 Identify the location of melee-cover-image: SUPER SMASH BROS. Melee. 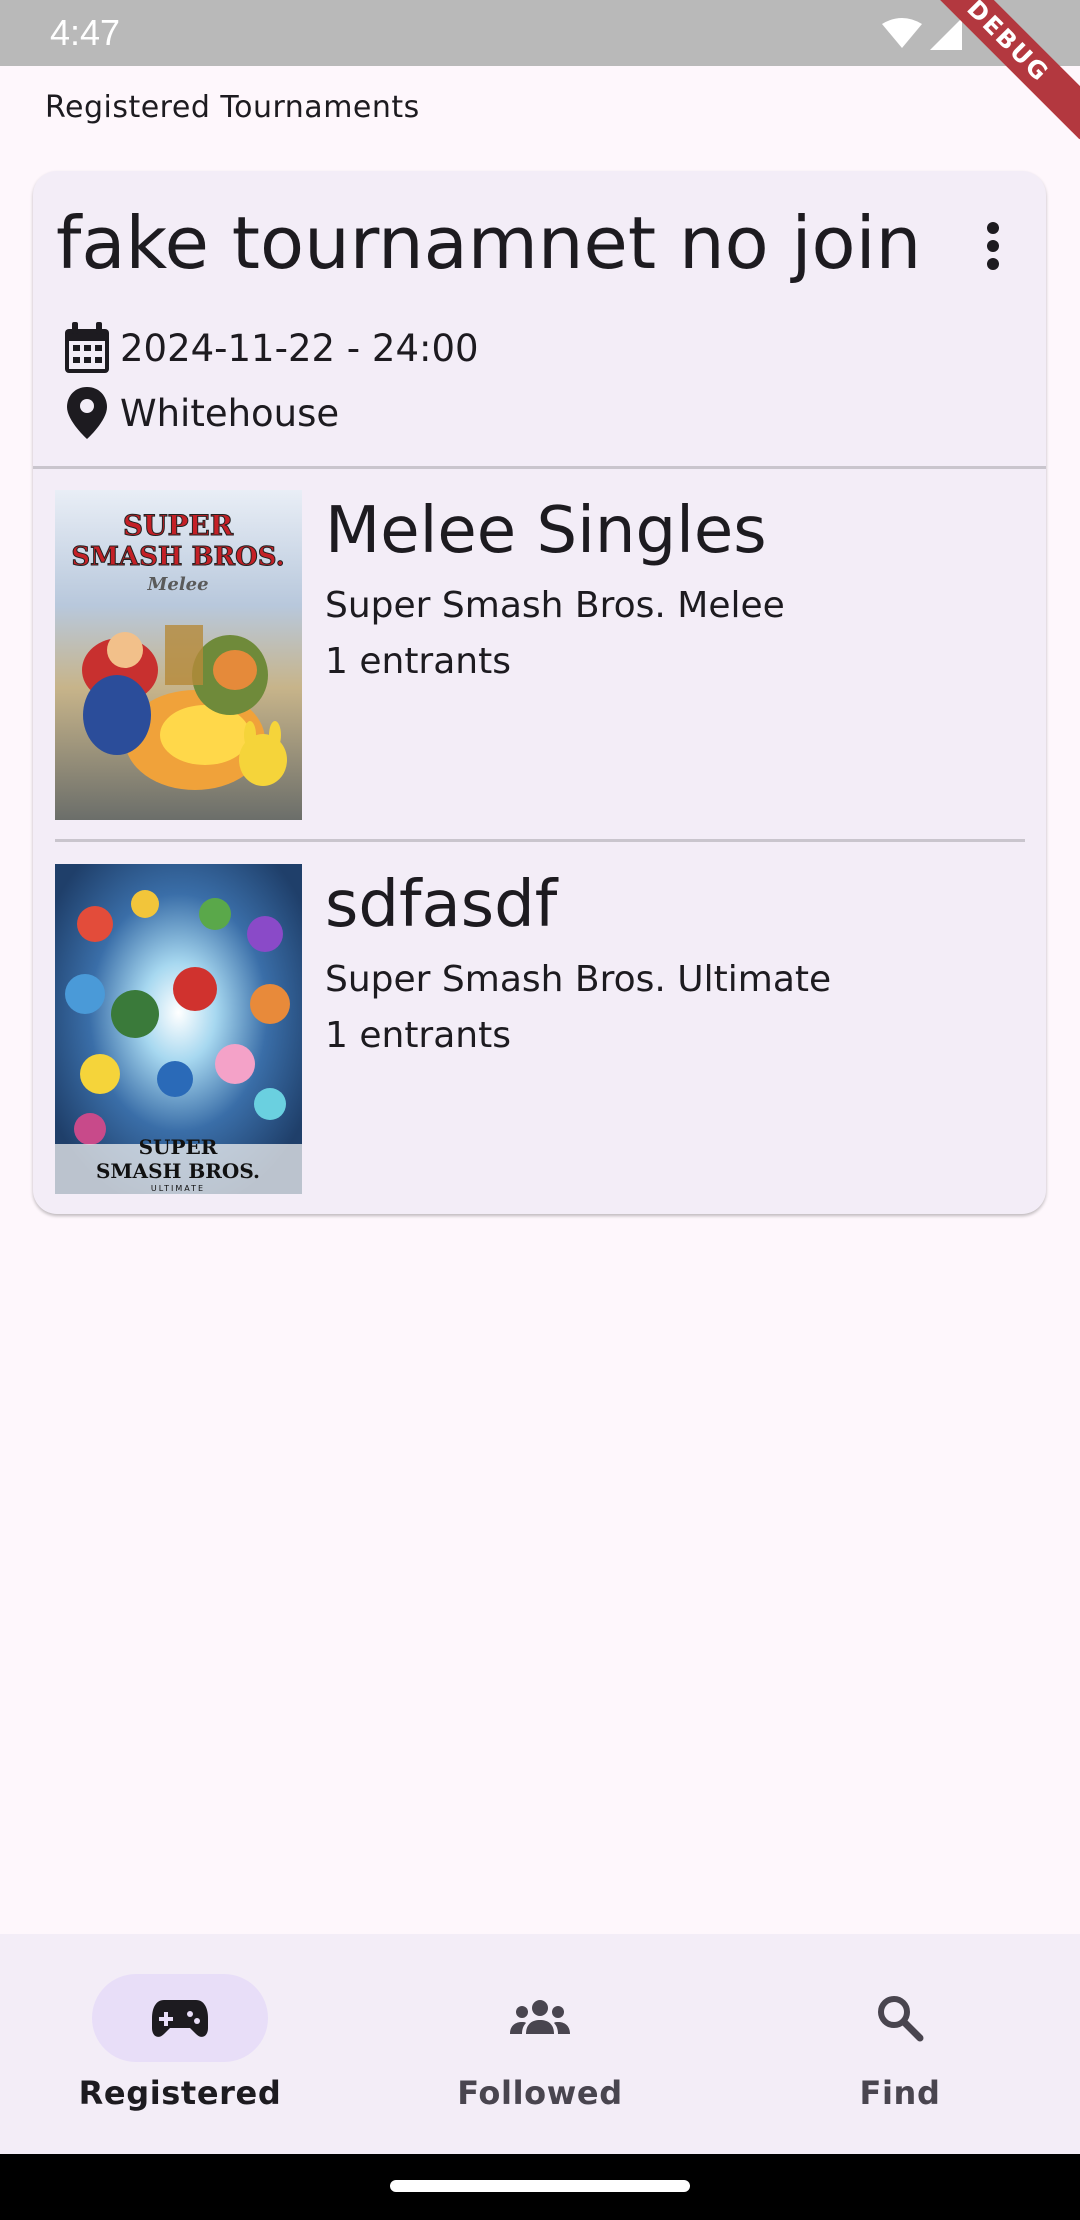
(178, 655).